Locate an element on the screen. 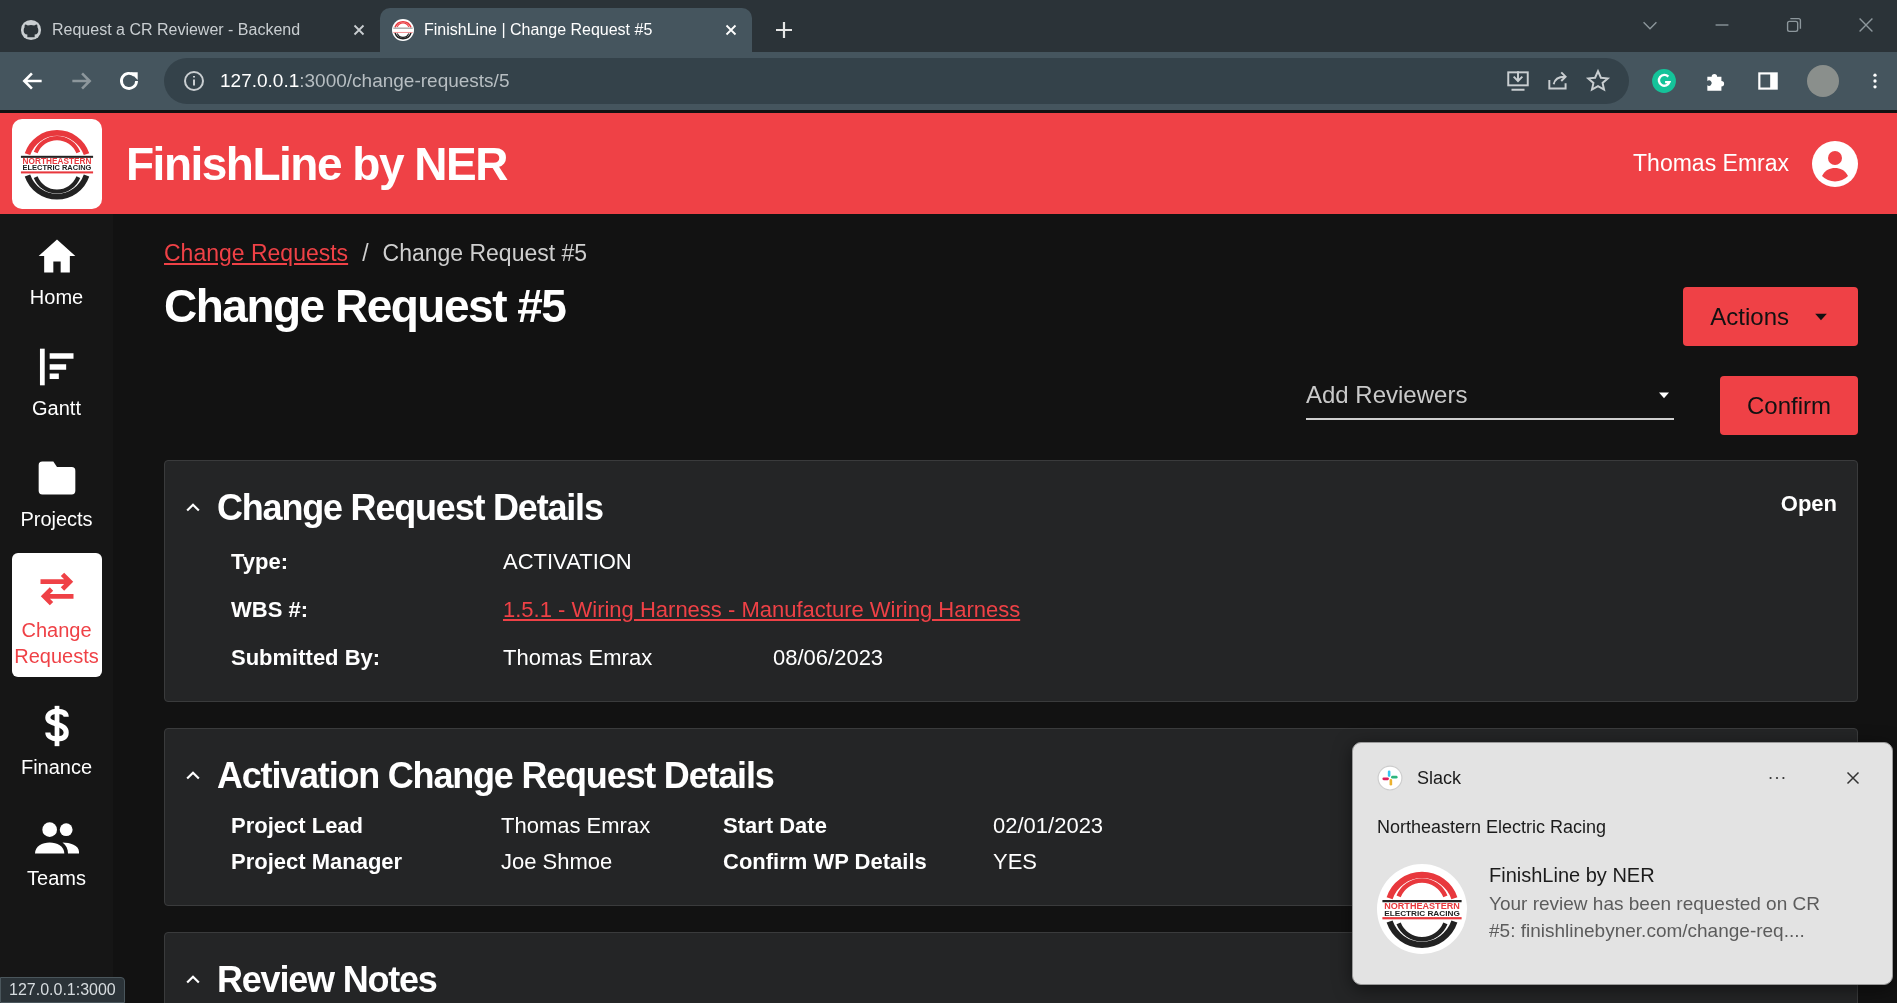 The height and width of the screenshot is (1003, 1897). section-title: Review Notes is located at coordinates (327, 980).